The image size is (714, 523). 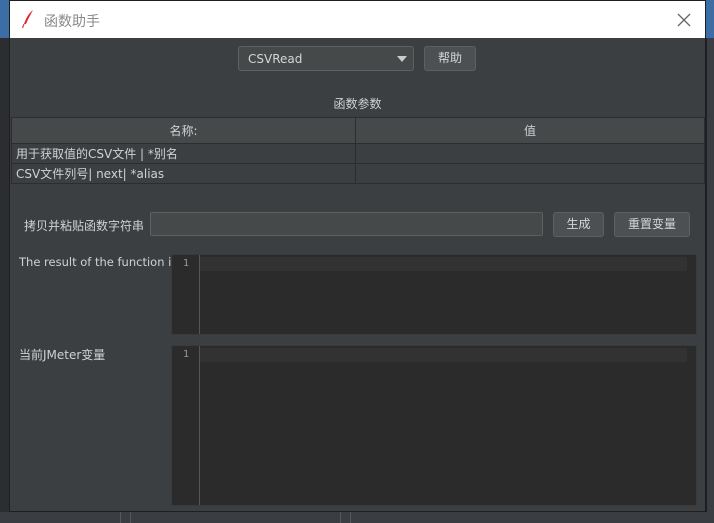 What do you see at coordinates (710, 280) in the screenshot?
I see `background-app-panel` at bounding box center [710, 280].